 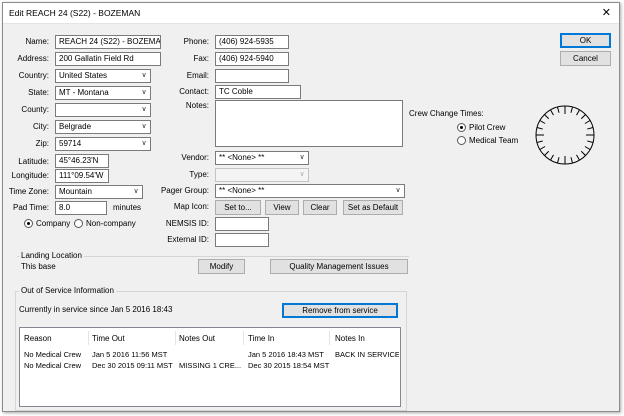 What do you see at coordinates (446, 113) in the screenshot?
I see `crew-change-times-label: Crew Change Times:` at bounding box center [446, 113].